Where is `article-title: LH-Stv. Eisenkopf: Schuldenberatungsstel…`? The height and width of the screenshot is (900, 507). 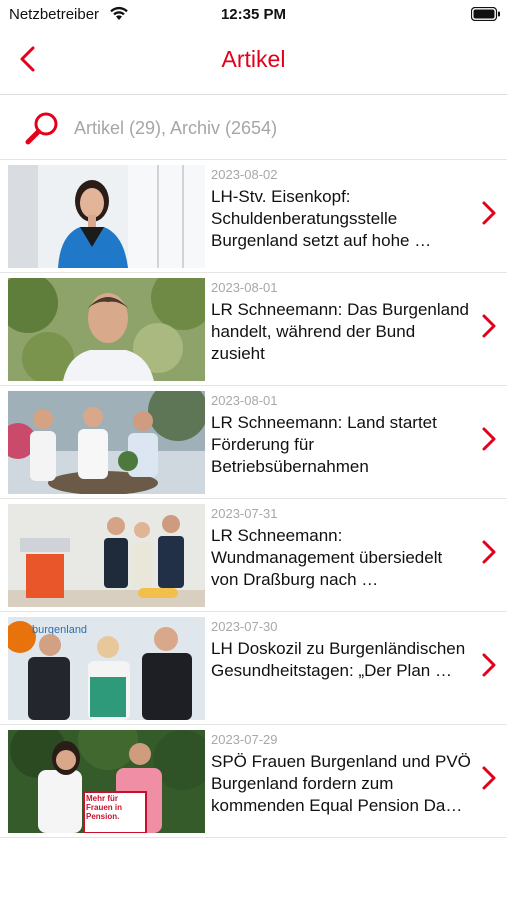
article-title: LH-Stv. Eisenkopf: Schuldenberatungsstel… is located at coordinates (321, 218).